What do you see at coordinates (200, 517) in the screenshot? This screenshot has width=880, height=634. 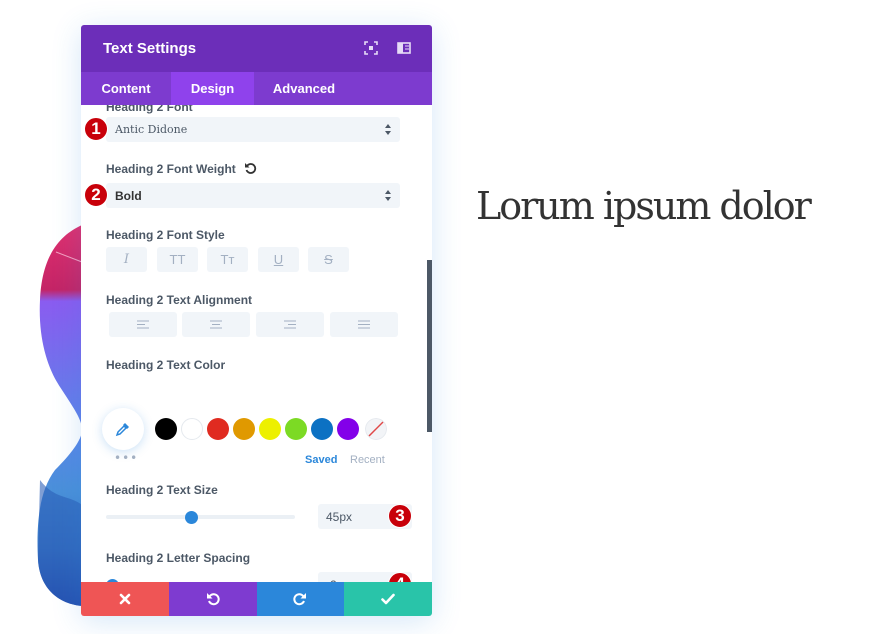 I see `text-size-slider-track` at bounding box center [200, 517].